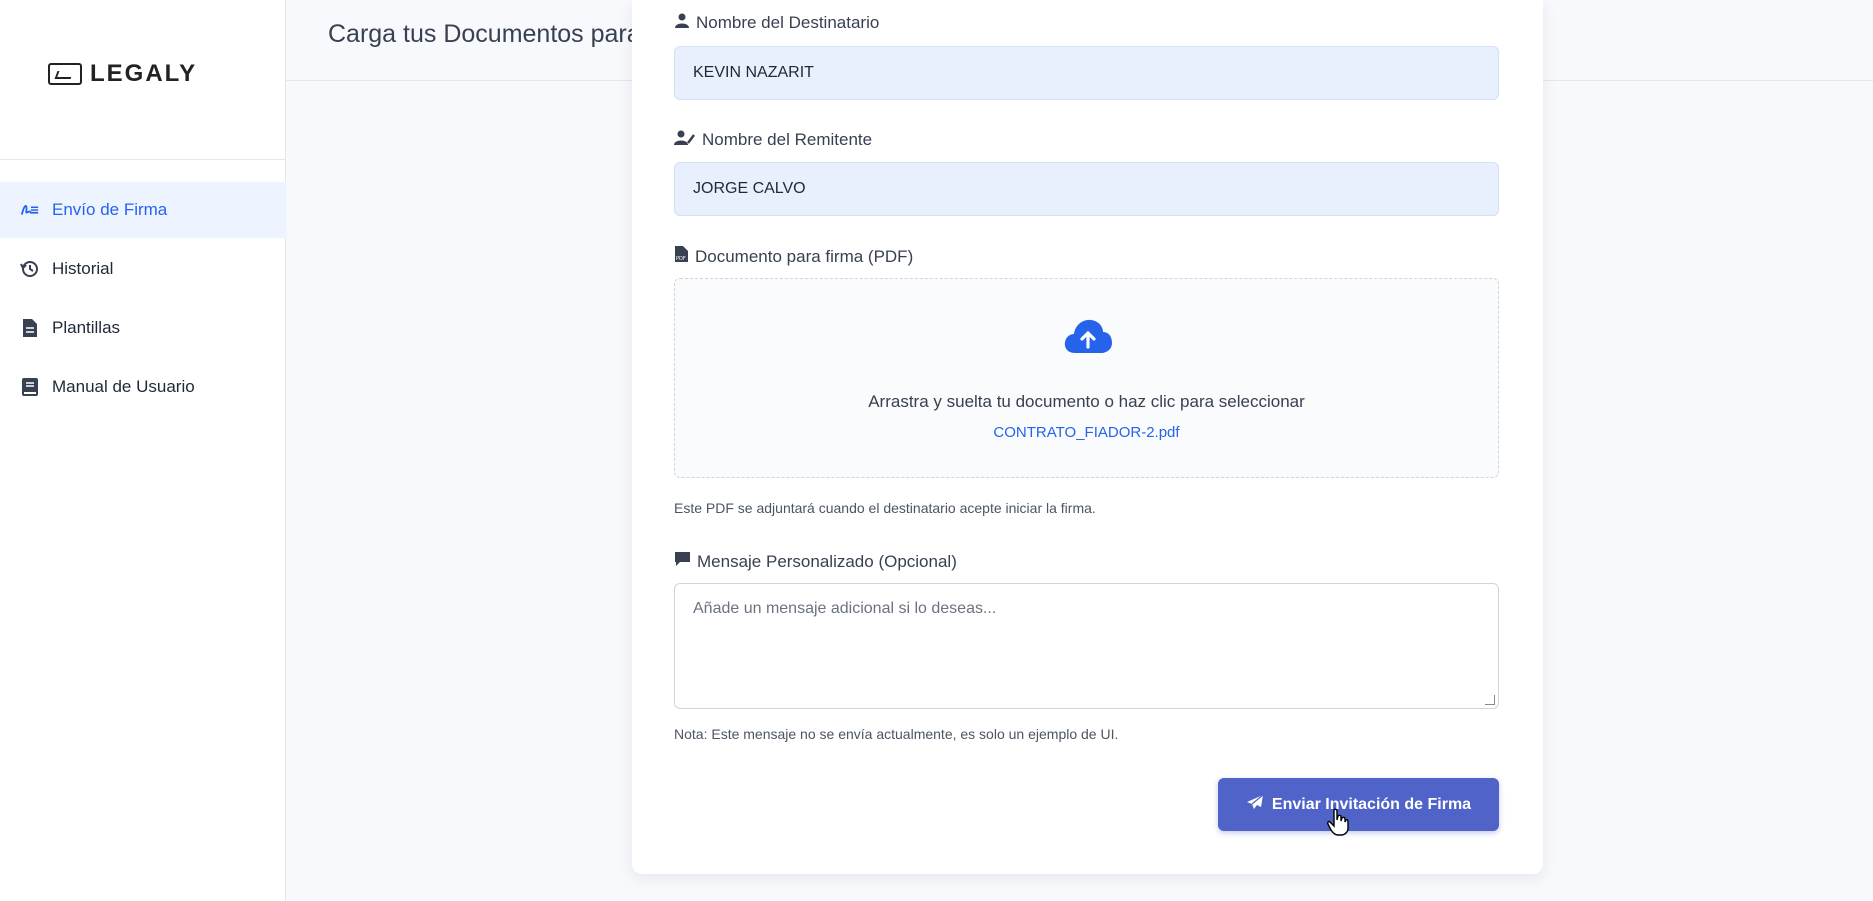 This screenshot has width=1873, height=901. What do you see at coordinates (65, 74) in the screenshot?
I see `logo-icon` at bounding box center [65, 74].